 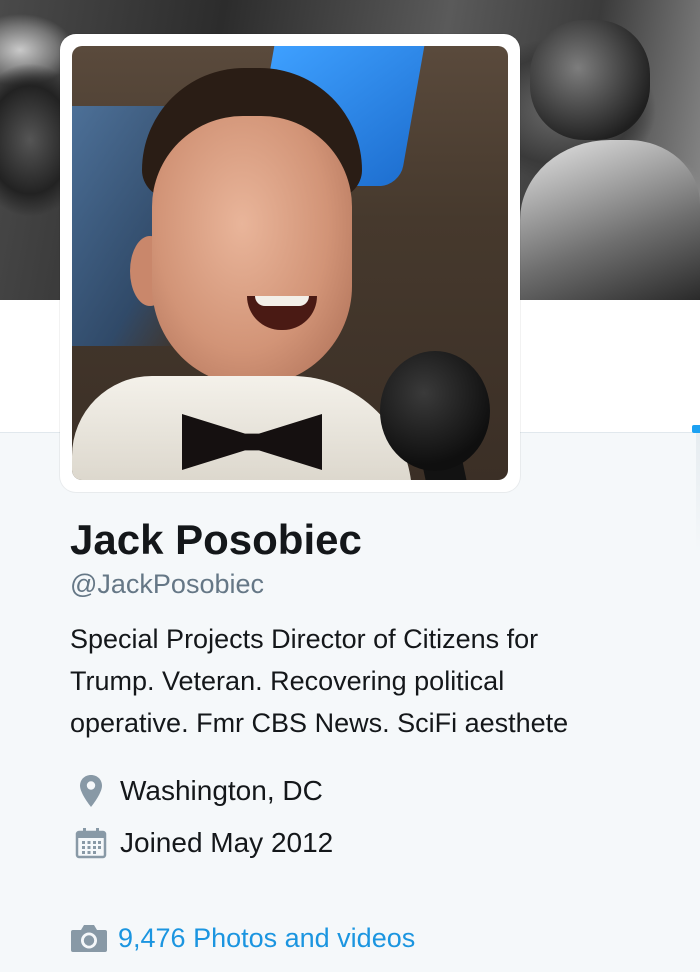 I want to click on profile-joined-date: Joined May 2012, so click(x=203, y=843).